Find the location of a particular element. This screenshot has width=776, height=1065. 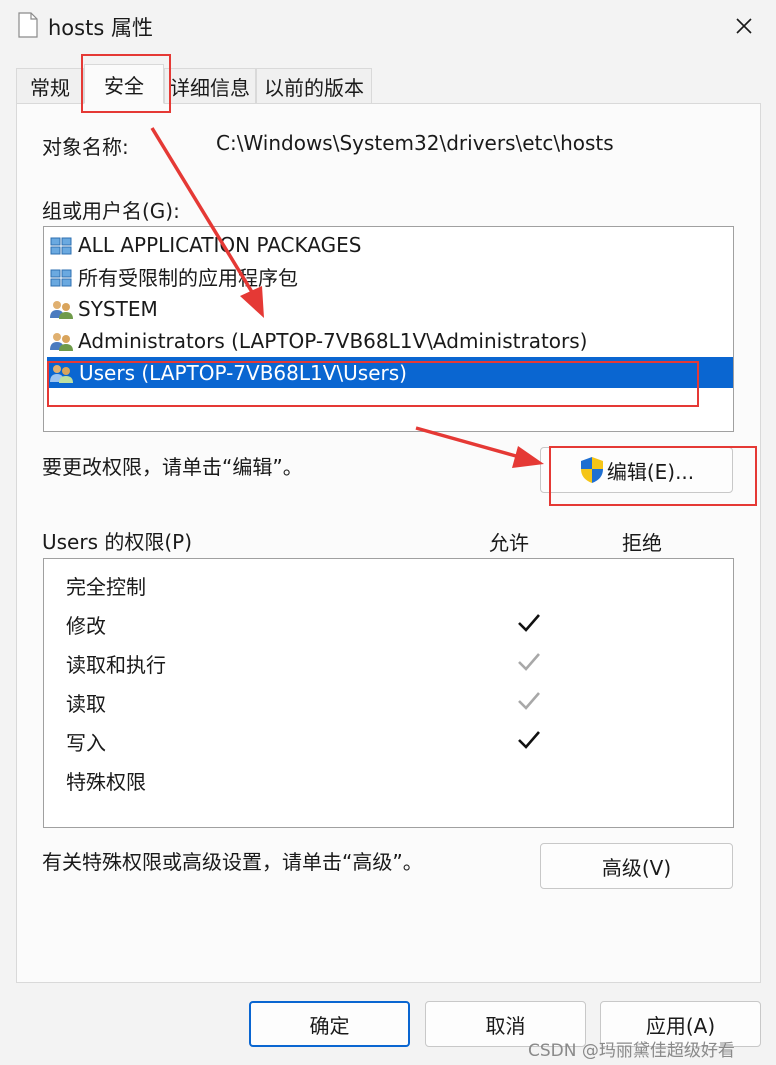

tab-previous-versions: 以前的版本 is located at coordinates (314, 86).